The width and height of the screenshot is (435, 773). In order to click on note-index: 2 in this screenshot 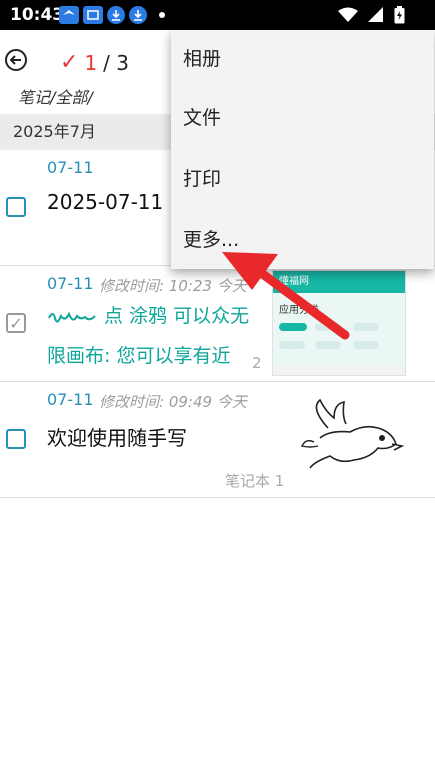, I will do `click(257, 363)`.